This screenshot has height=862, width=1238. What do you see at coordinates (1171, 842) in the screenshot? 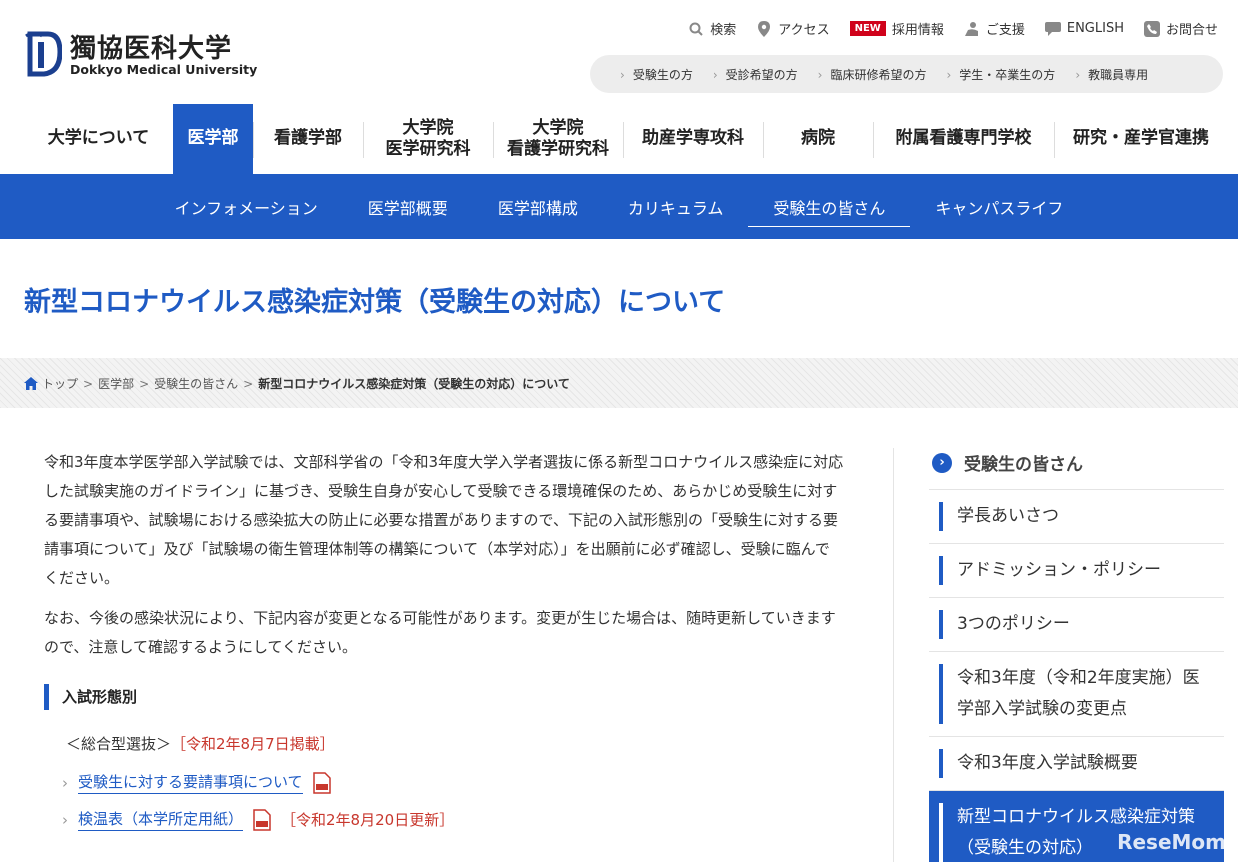
I see `watermark: ReseMom` at bounding box center [1171, 842].